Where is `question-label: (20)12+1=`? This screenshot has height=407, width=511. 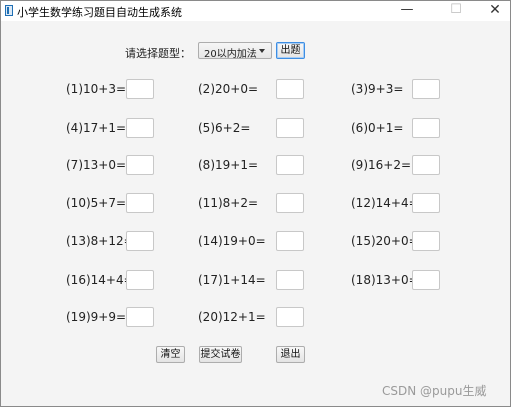
question-label: (20)12+1= is located at coordinates (232, 317).